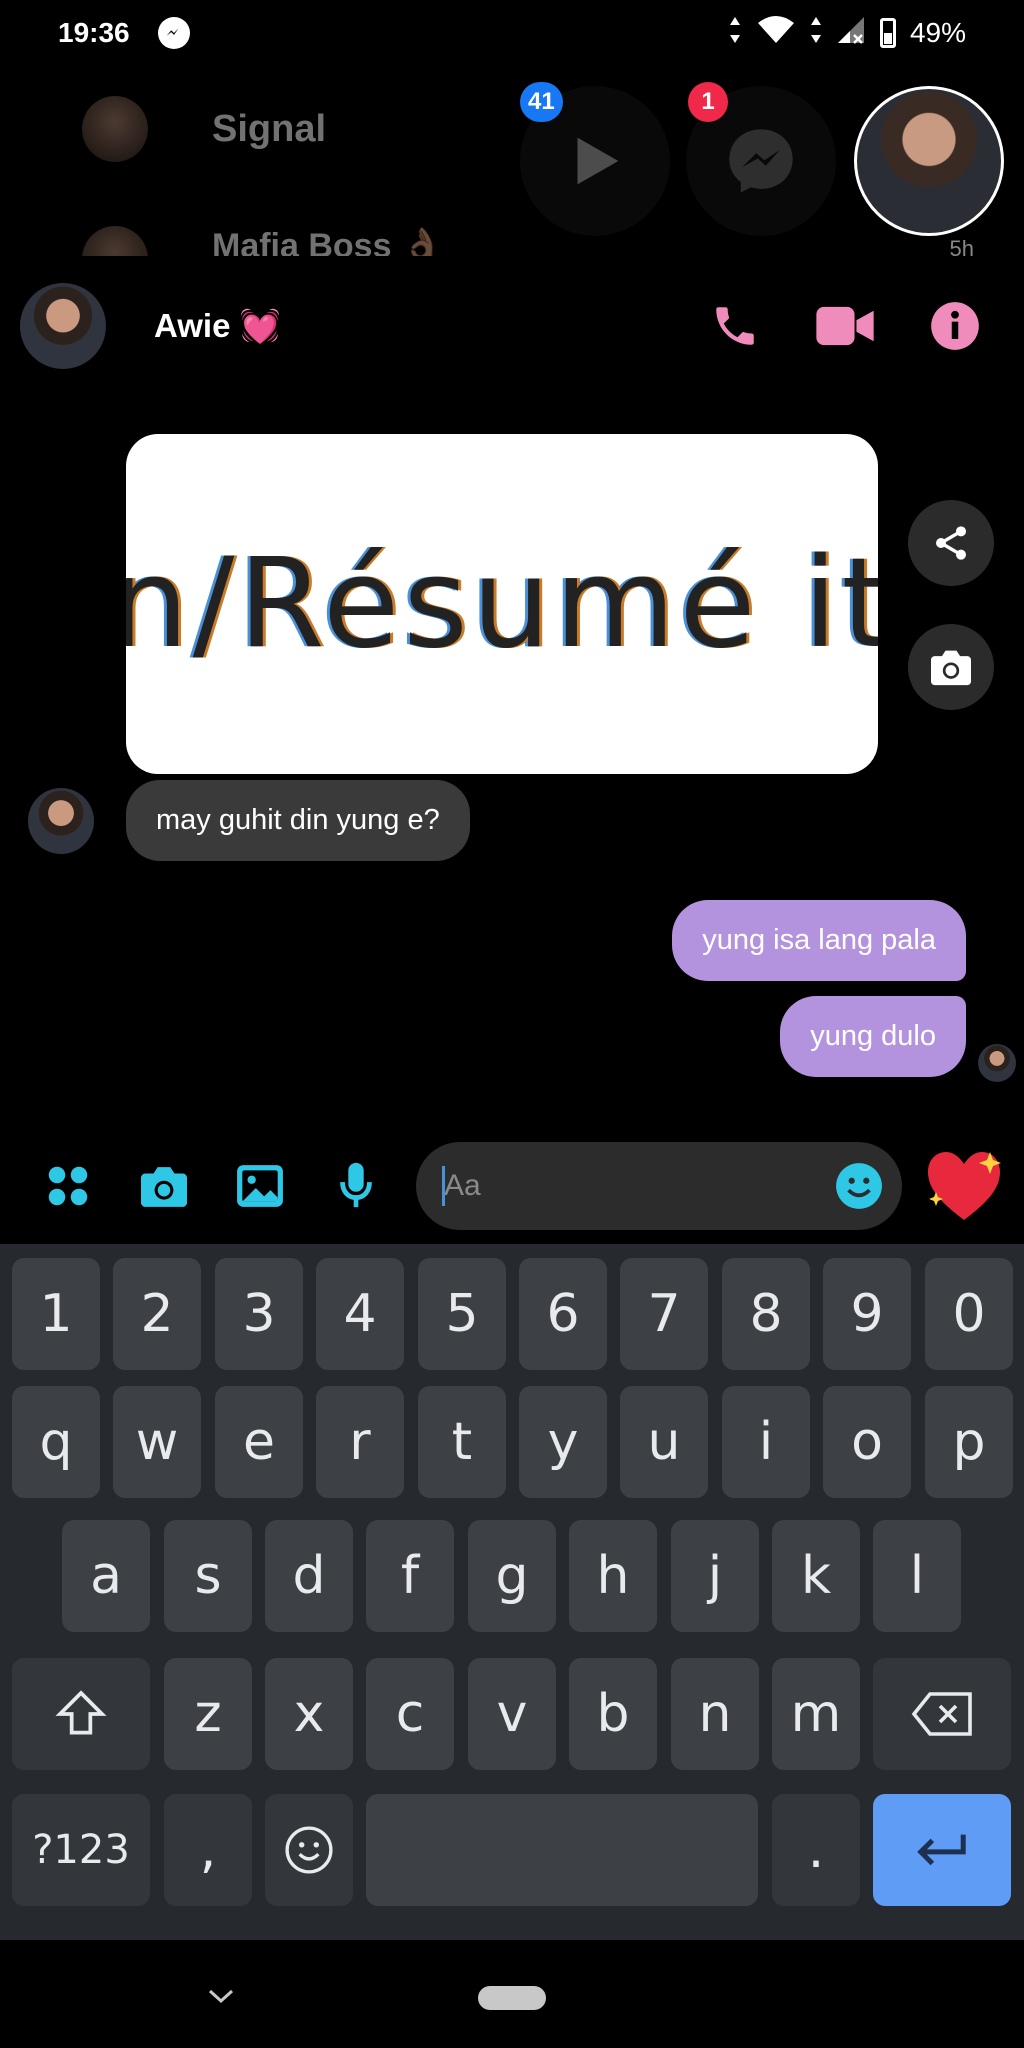 This screenshot has height=2048, width=1024. I want to click on key-x: x, so click(309, 1714).